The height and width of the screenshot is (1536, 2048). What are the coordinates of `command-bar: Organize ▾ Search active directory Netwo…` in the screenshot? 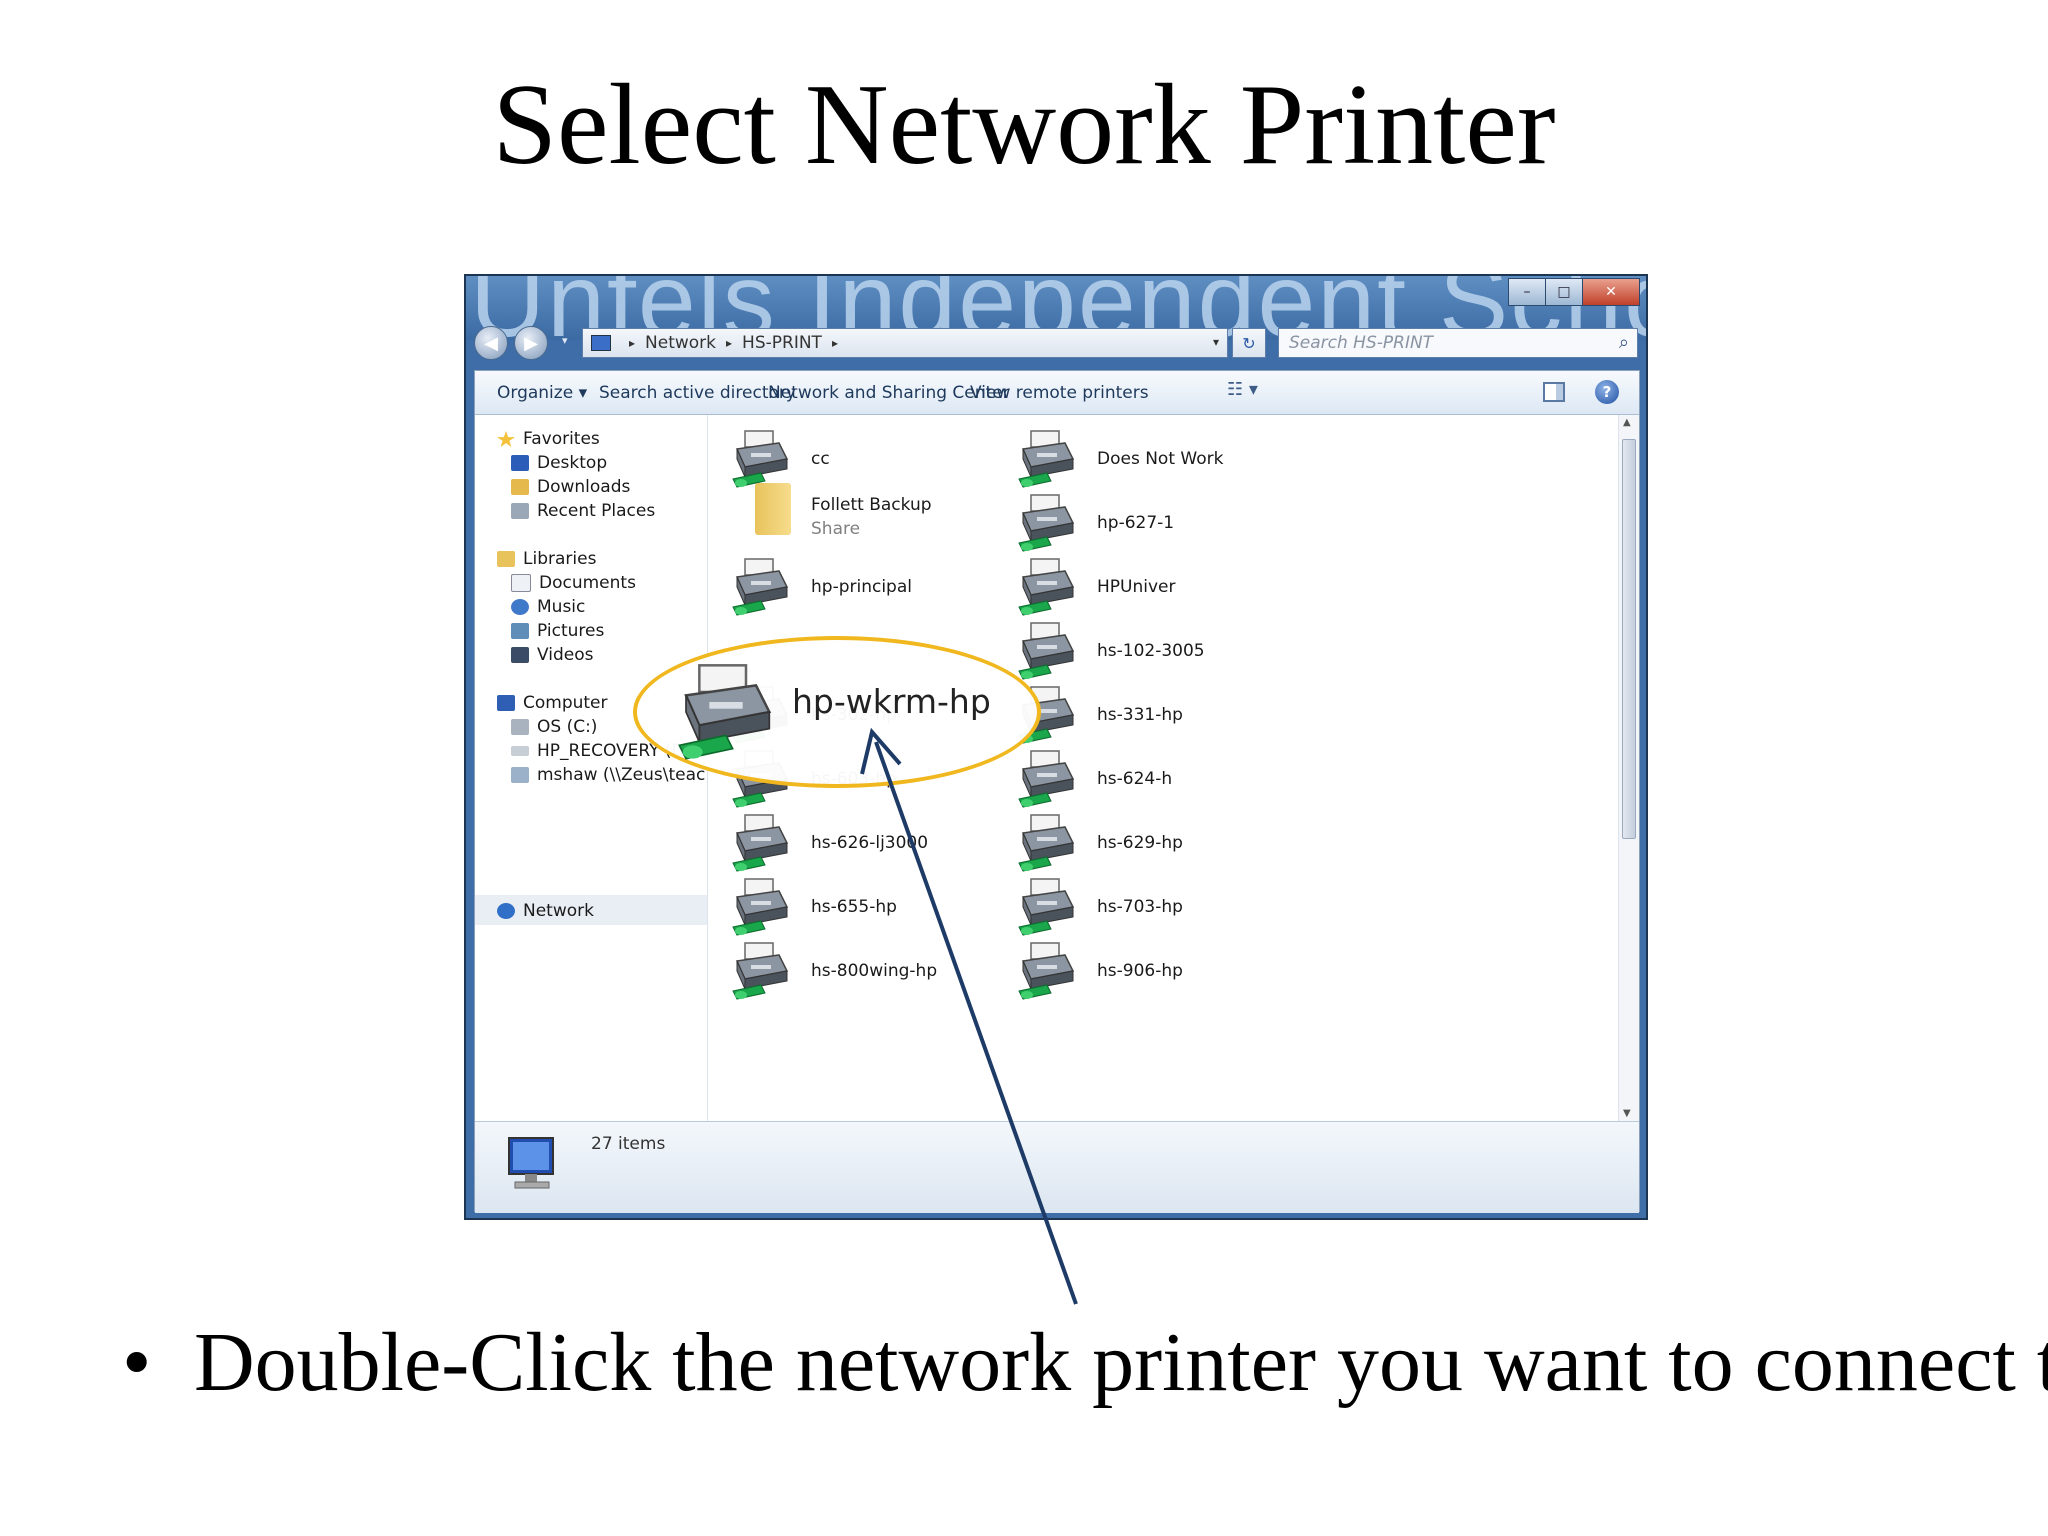 It's located at (1057, 393).